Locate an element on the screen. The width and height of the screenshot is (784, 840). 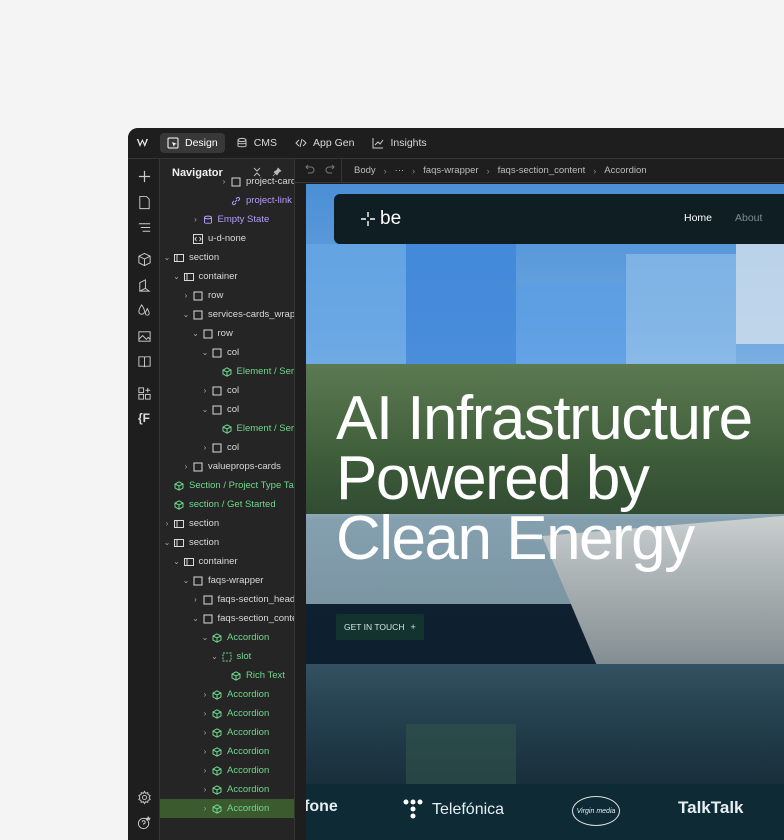
navigator-row: ⌄ slot is located at coordinates (227, 656).